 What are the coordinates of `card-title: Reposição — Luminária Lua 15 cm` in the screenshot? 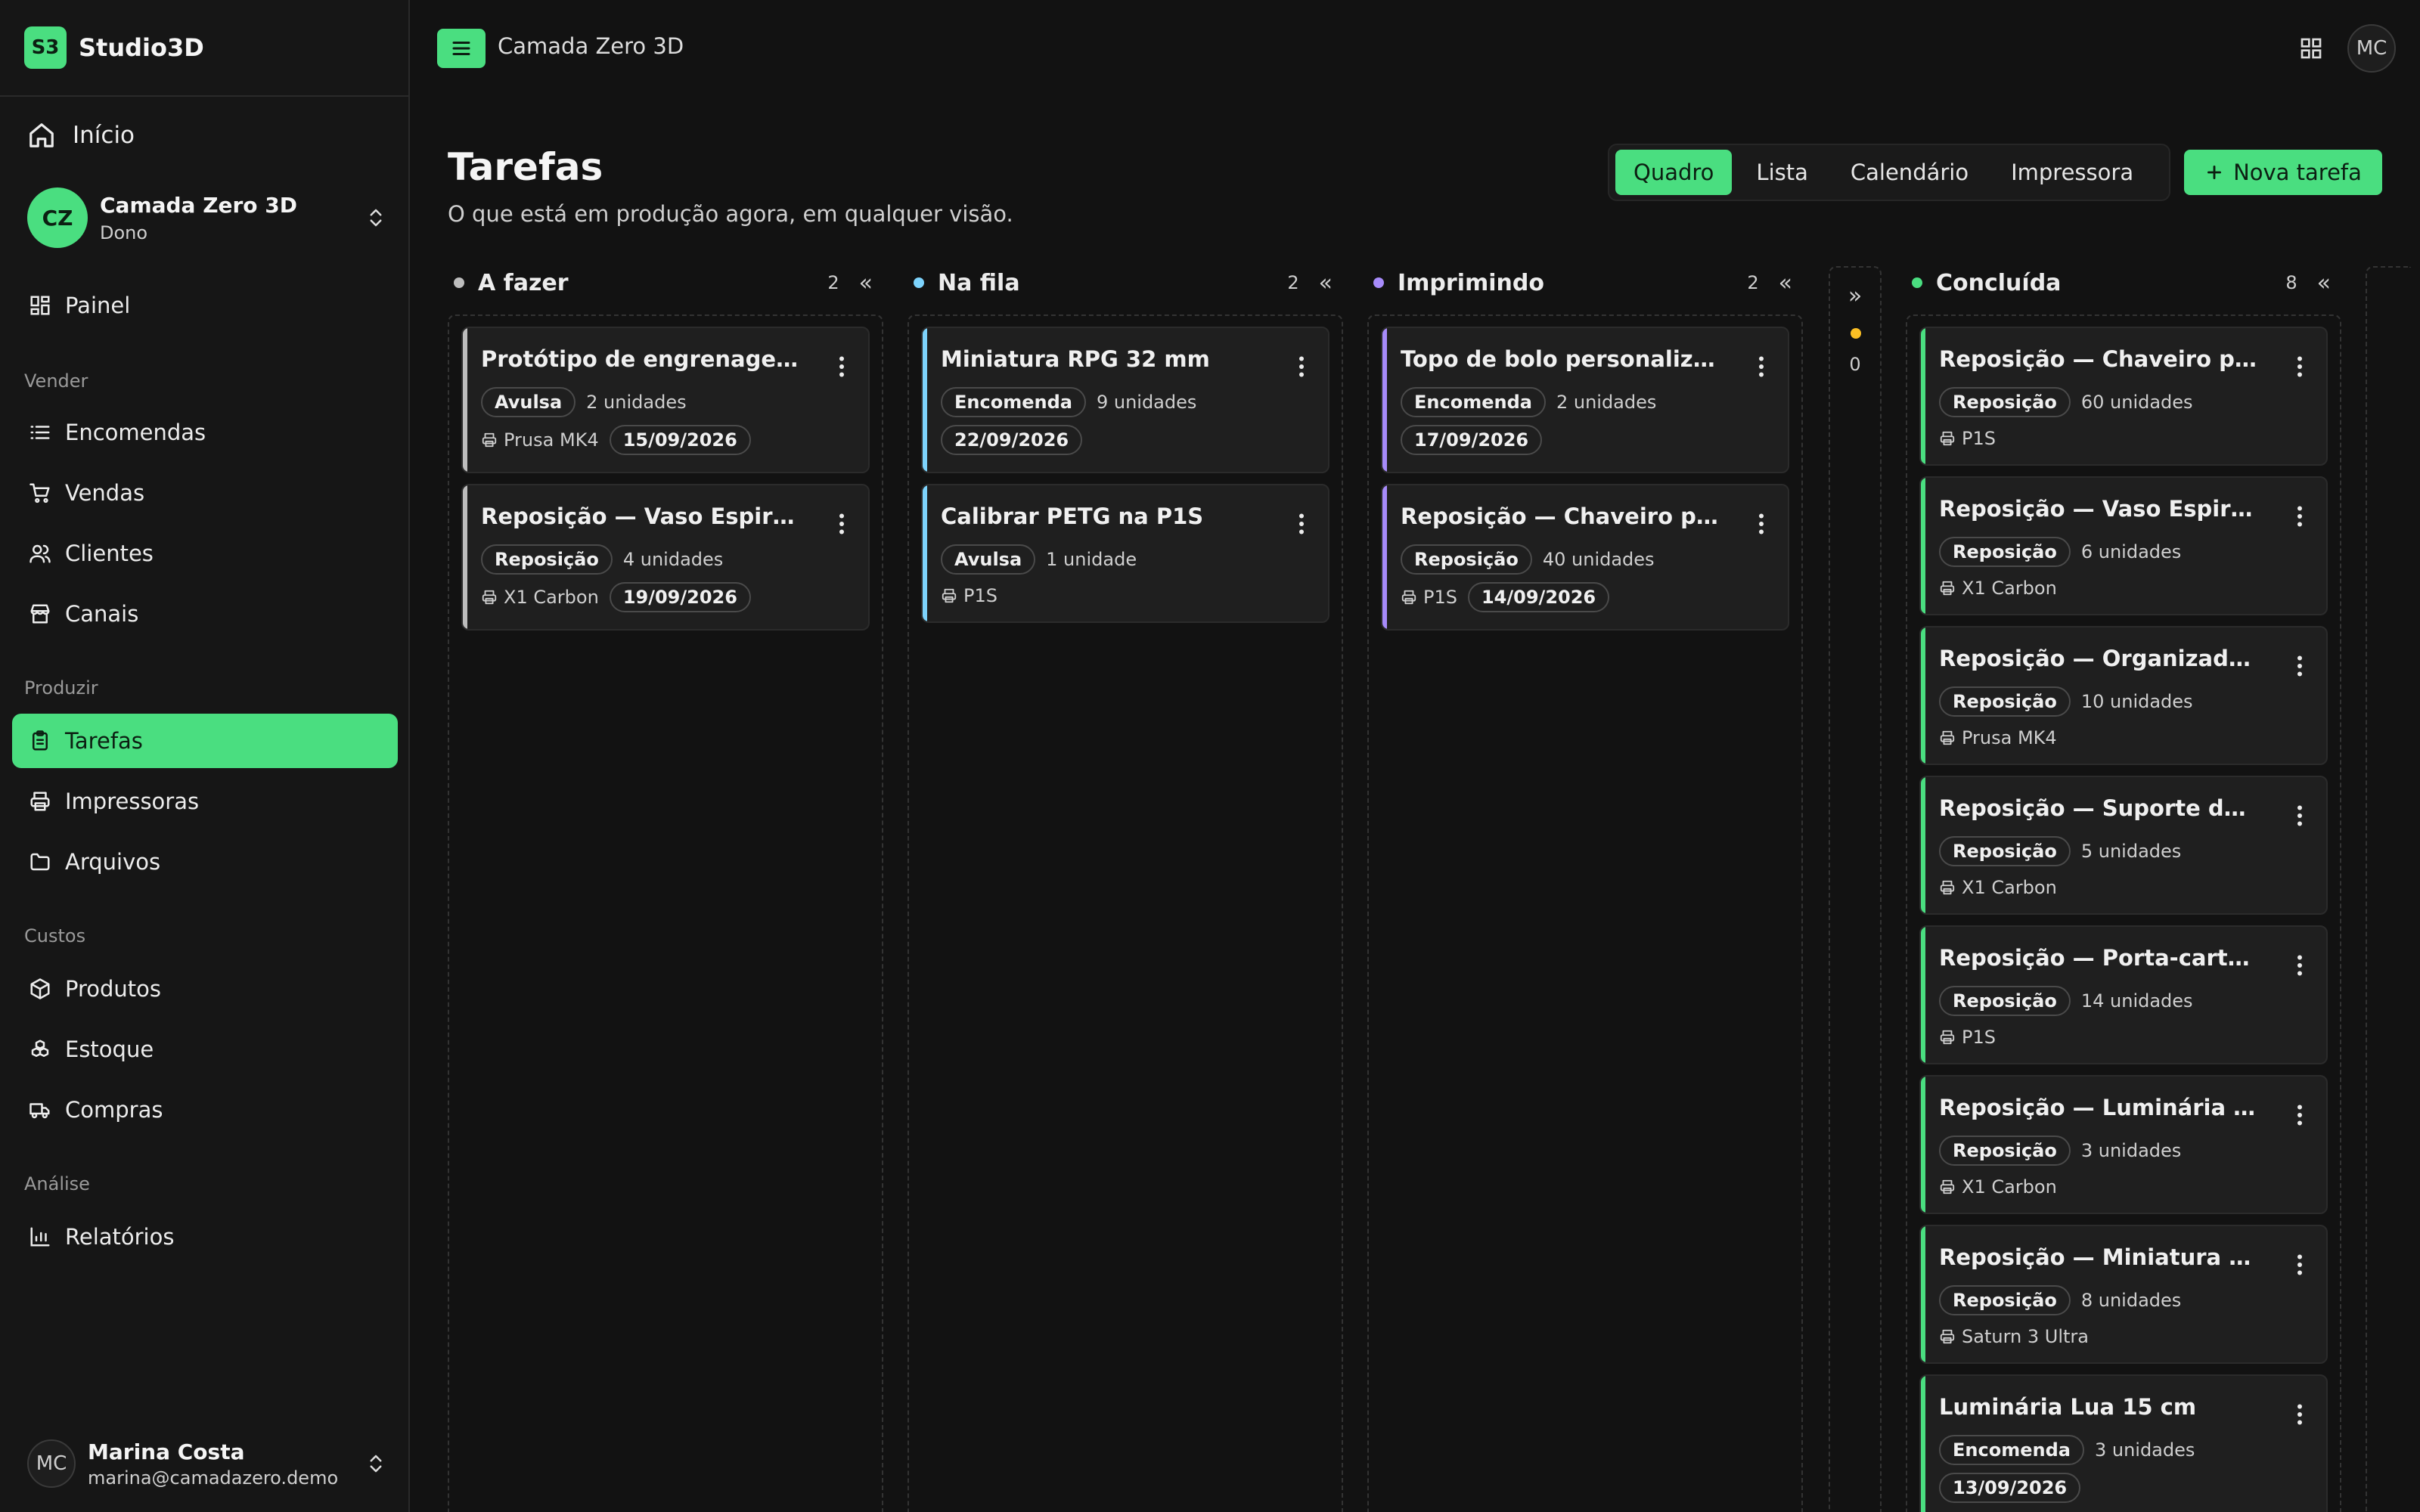 It's located at (2098, 1107).